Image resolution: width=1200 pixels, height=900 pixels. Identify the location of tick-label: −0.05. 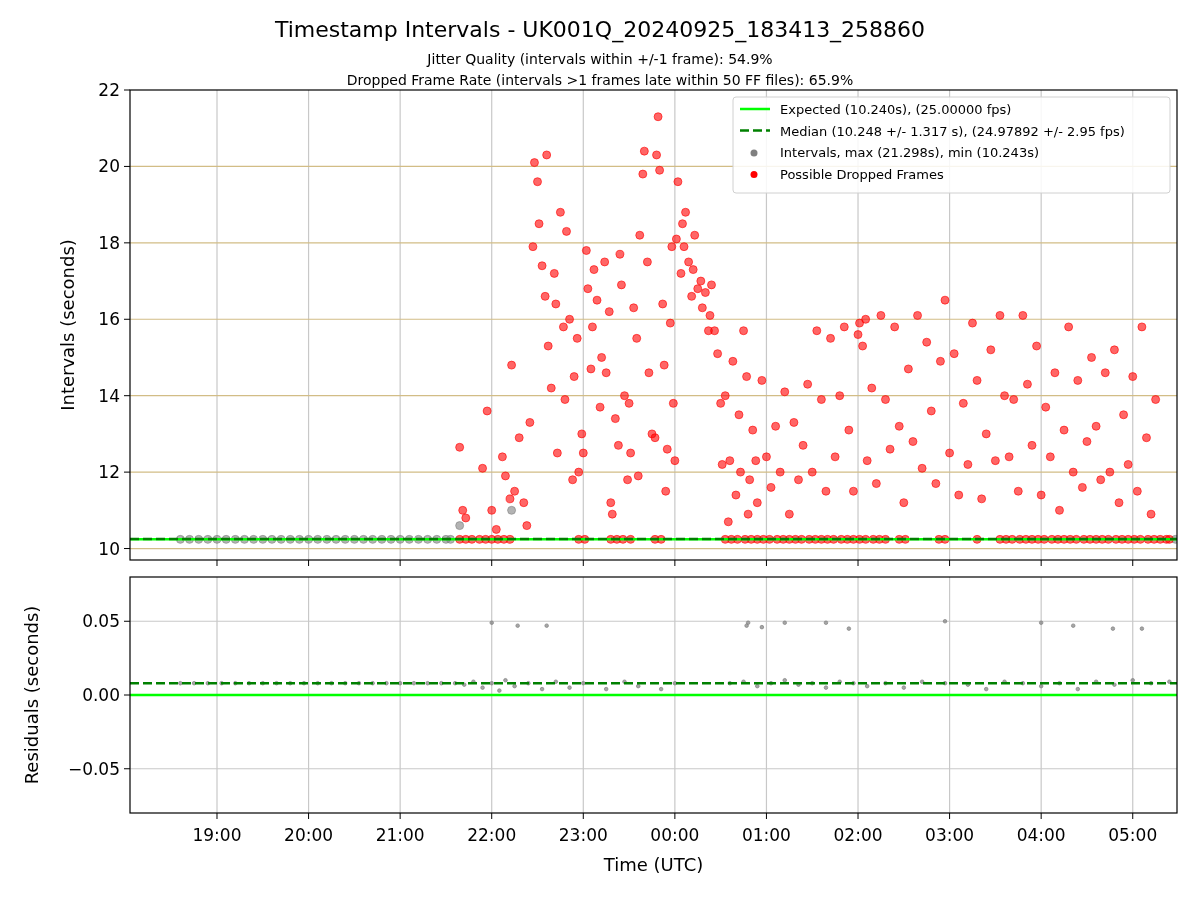
(93, 768).